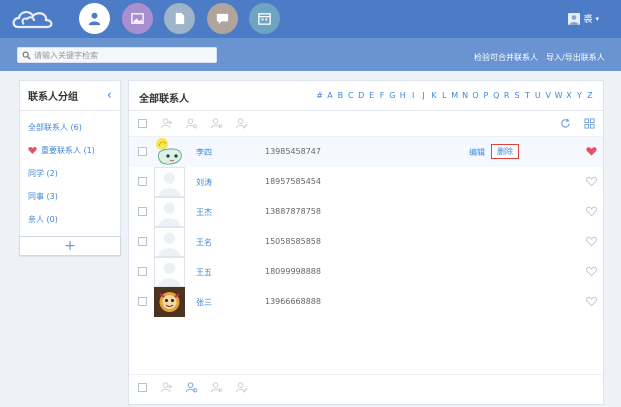 Image resolution: width=621 pixels, height=407 pixels. I want to click on nav-documents-button, so click(179, 18).